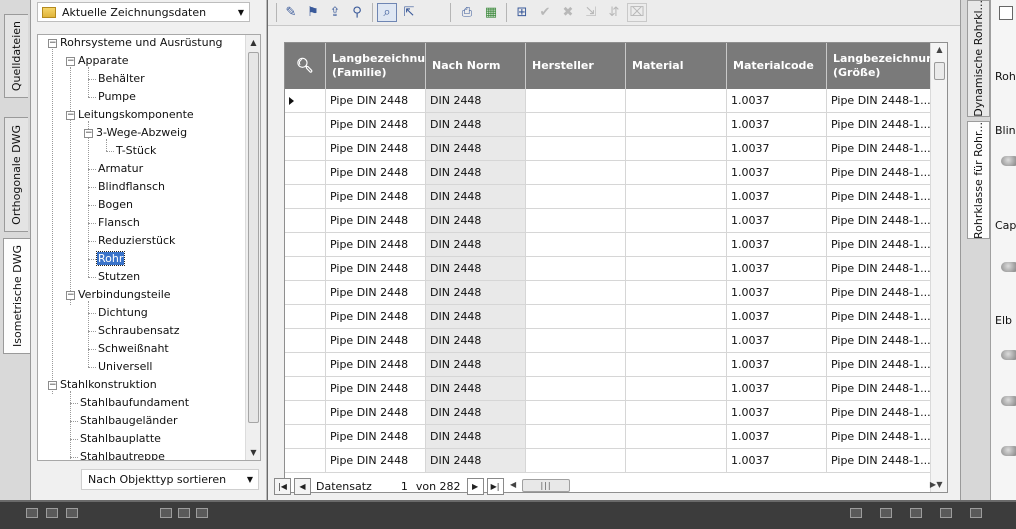 The width and height of the screenshot is (1016, 529). Describe the element at coordinates (110, 259) in the screenshot. I see `tree-node-rohr: Rohr` at that location.